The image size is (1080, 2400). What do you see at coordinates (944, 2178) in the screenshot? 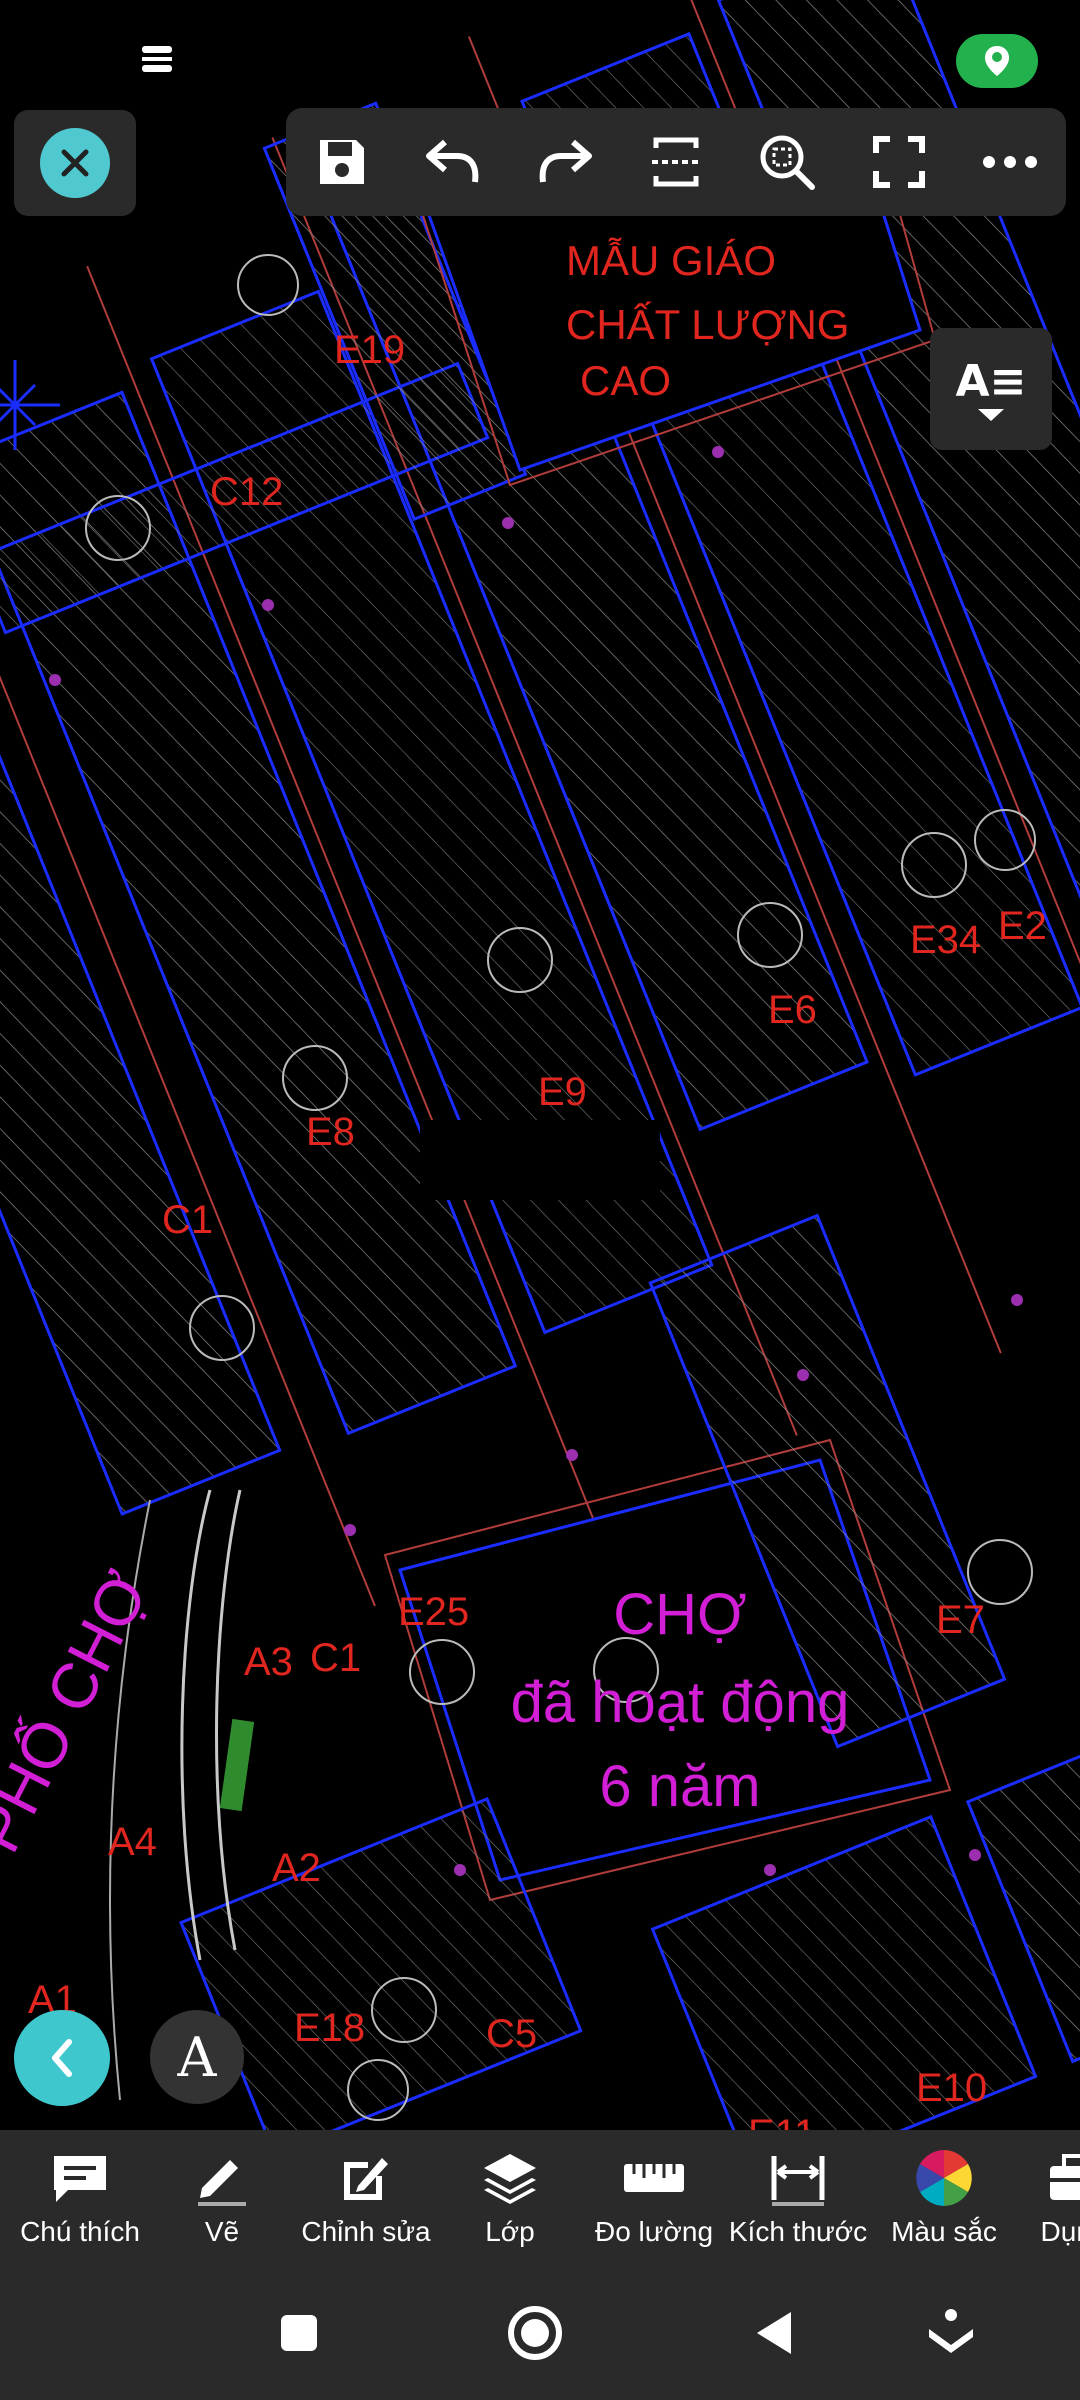
I see `color-wheel-icon` at bounding box center [944, 2178].